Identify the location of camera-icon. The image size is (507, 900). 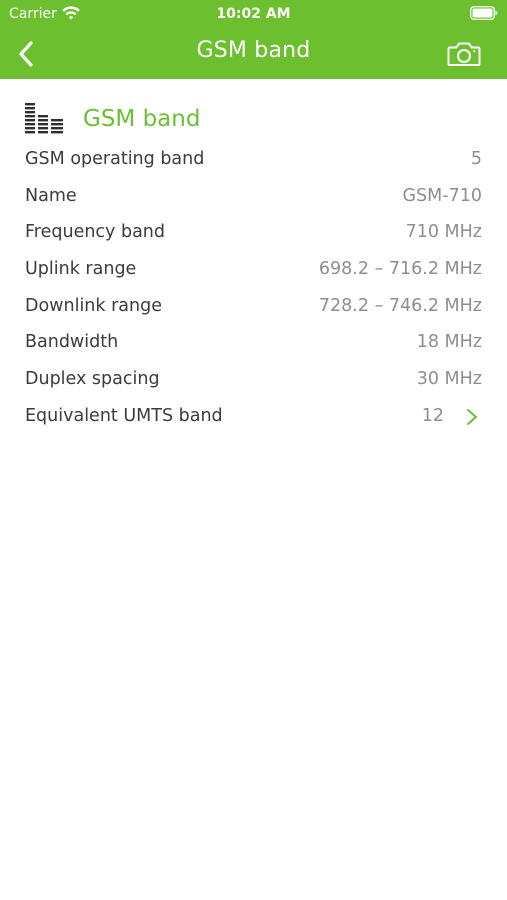
(464, 54).